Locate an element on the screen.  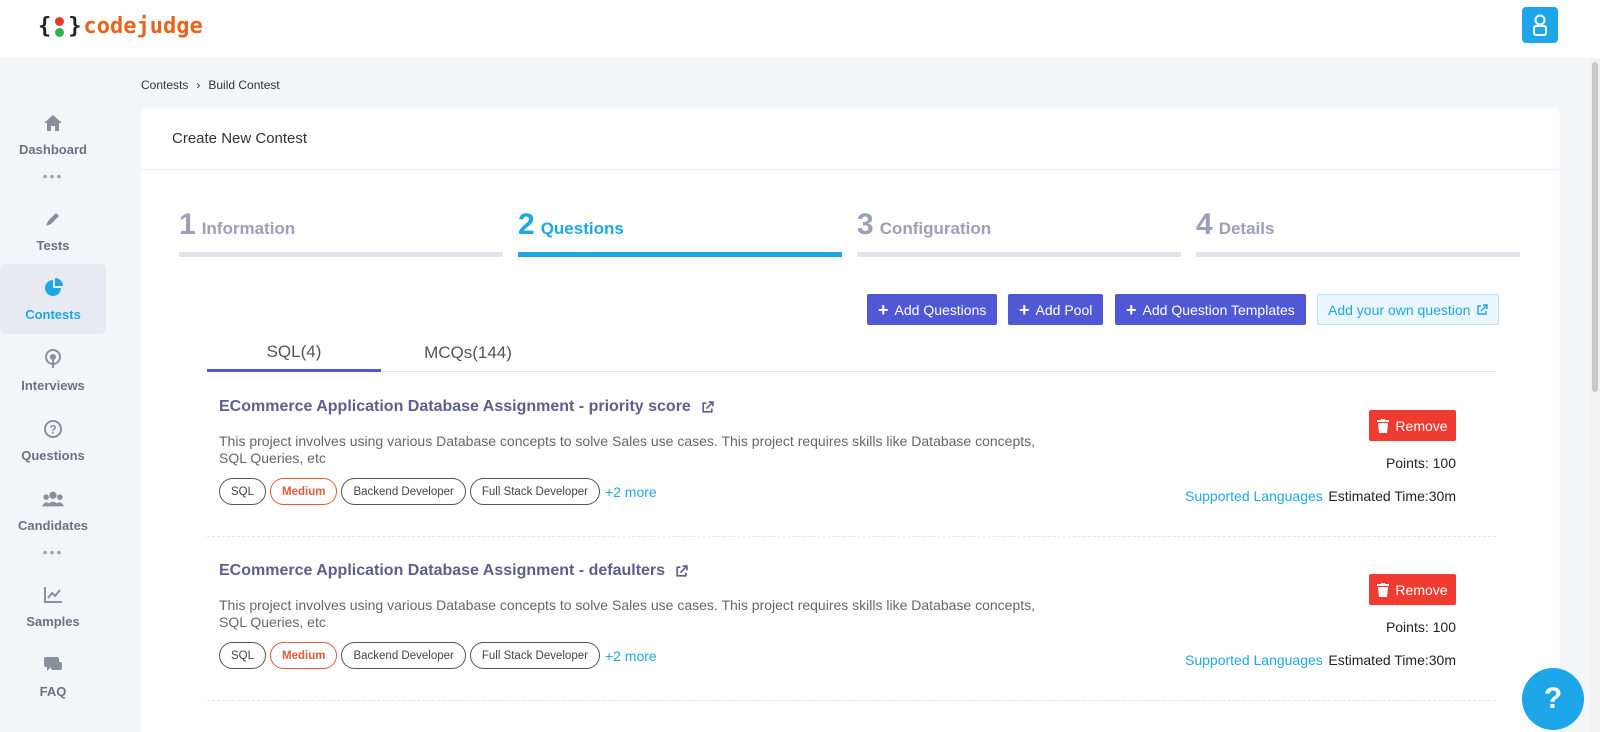
tab-mcqs: MCQs(144) is located at coordinates (468, 353).